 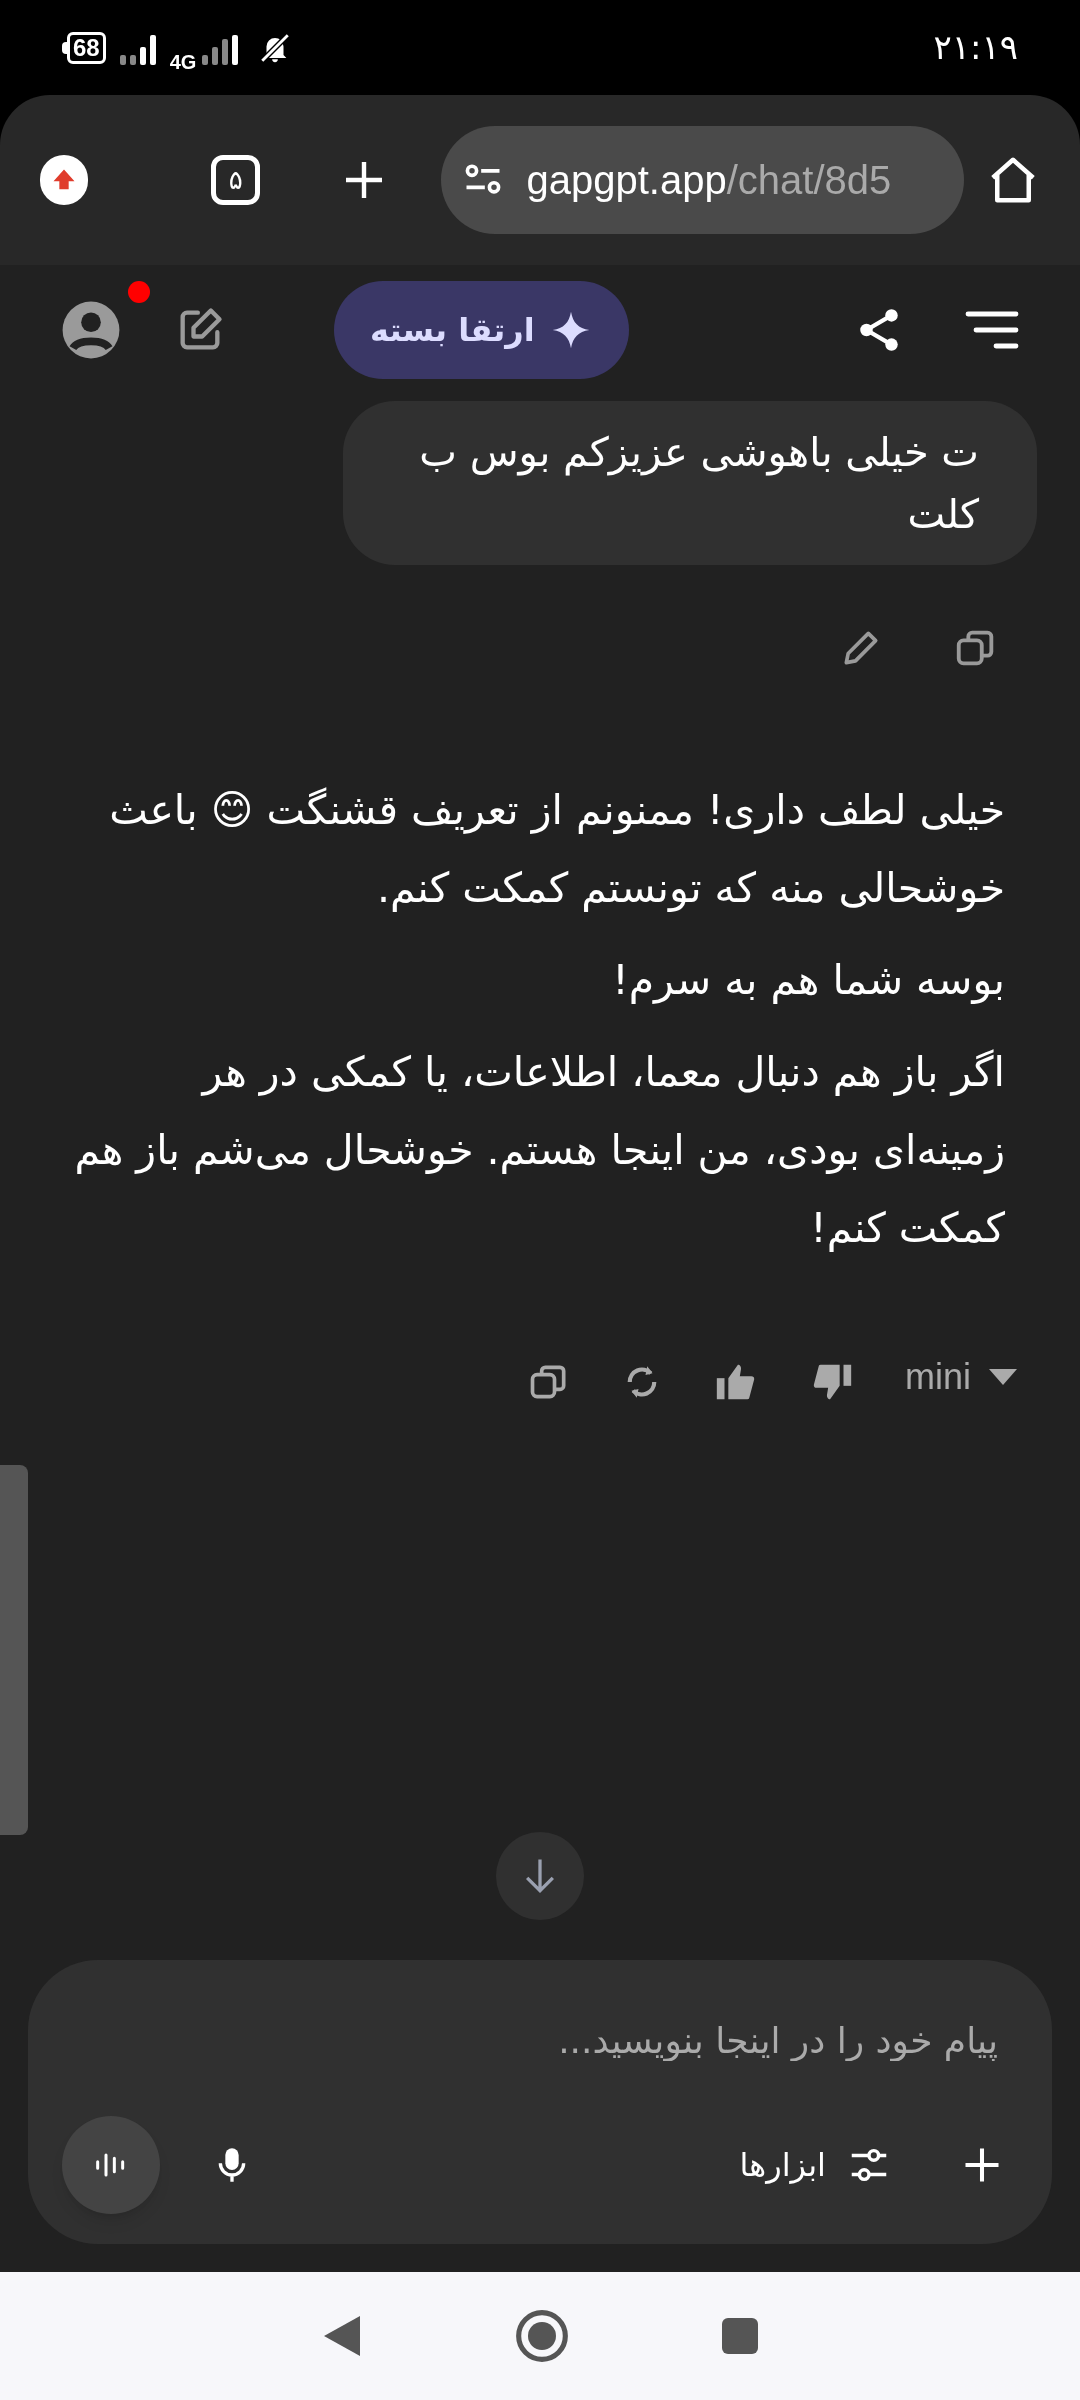 I want to click on url-text: gapgpt.app/chat/8d5, so click(x=709, y=180).